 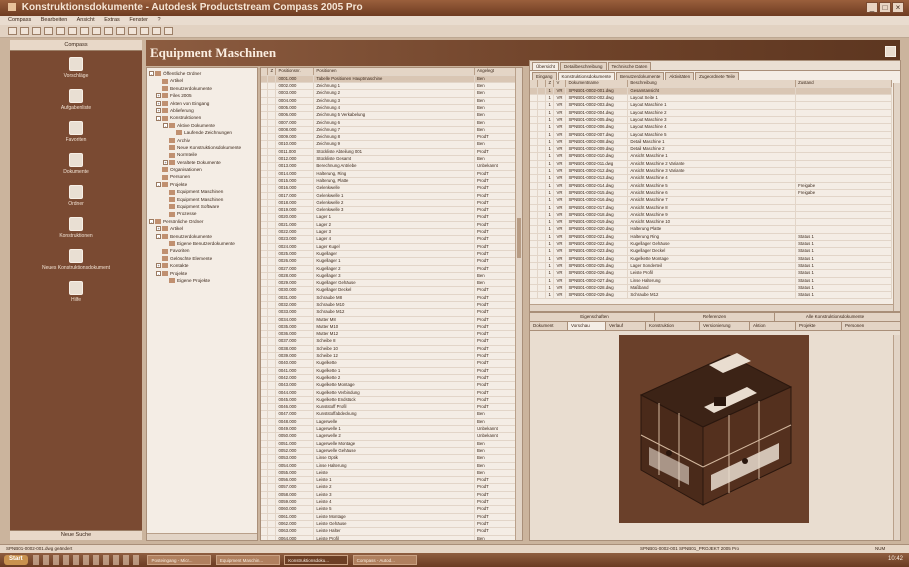 I want to click on up-icon, so click(x=156, y=31).